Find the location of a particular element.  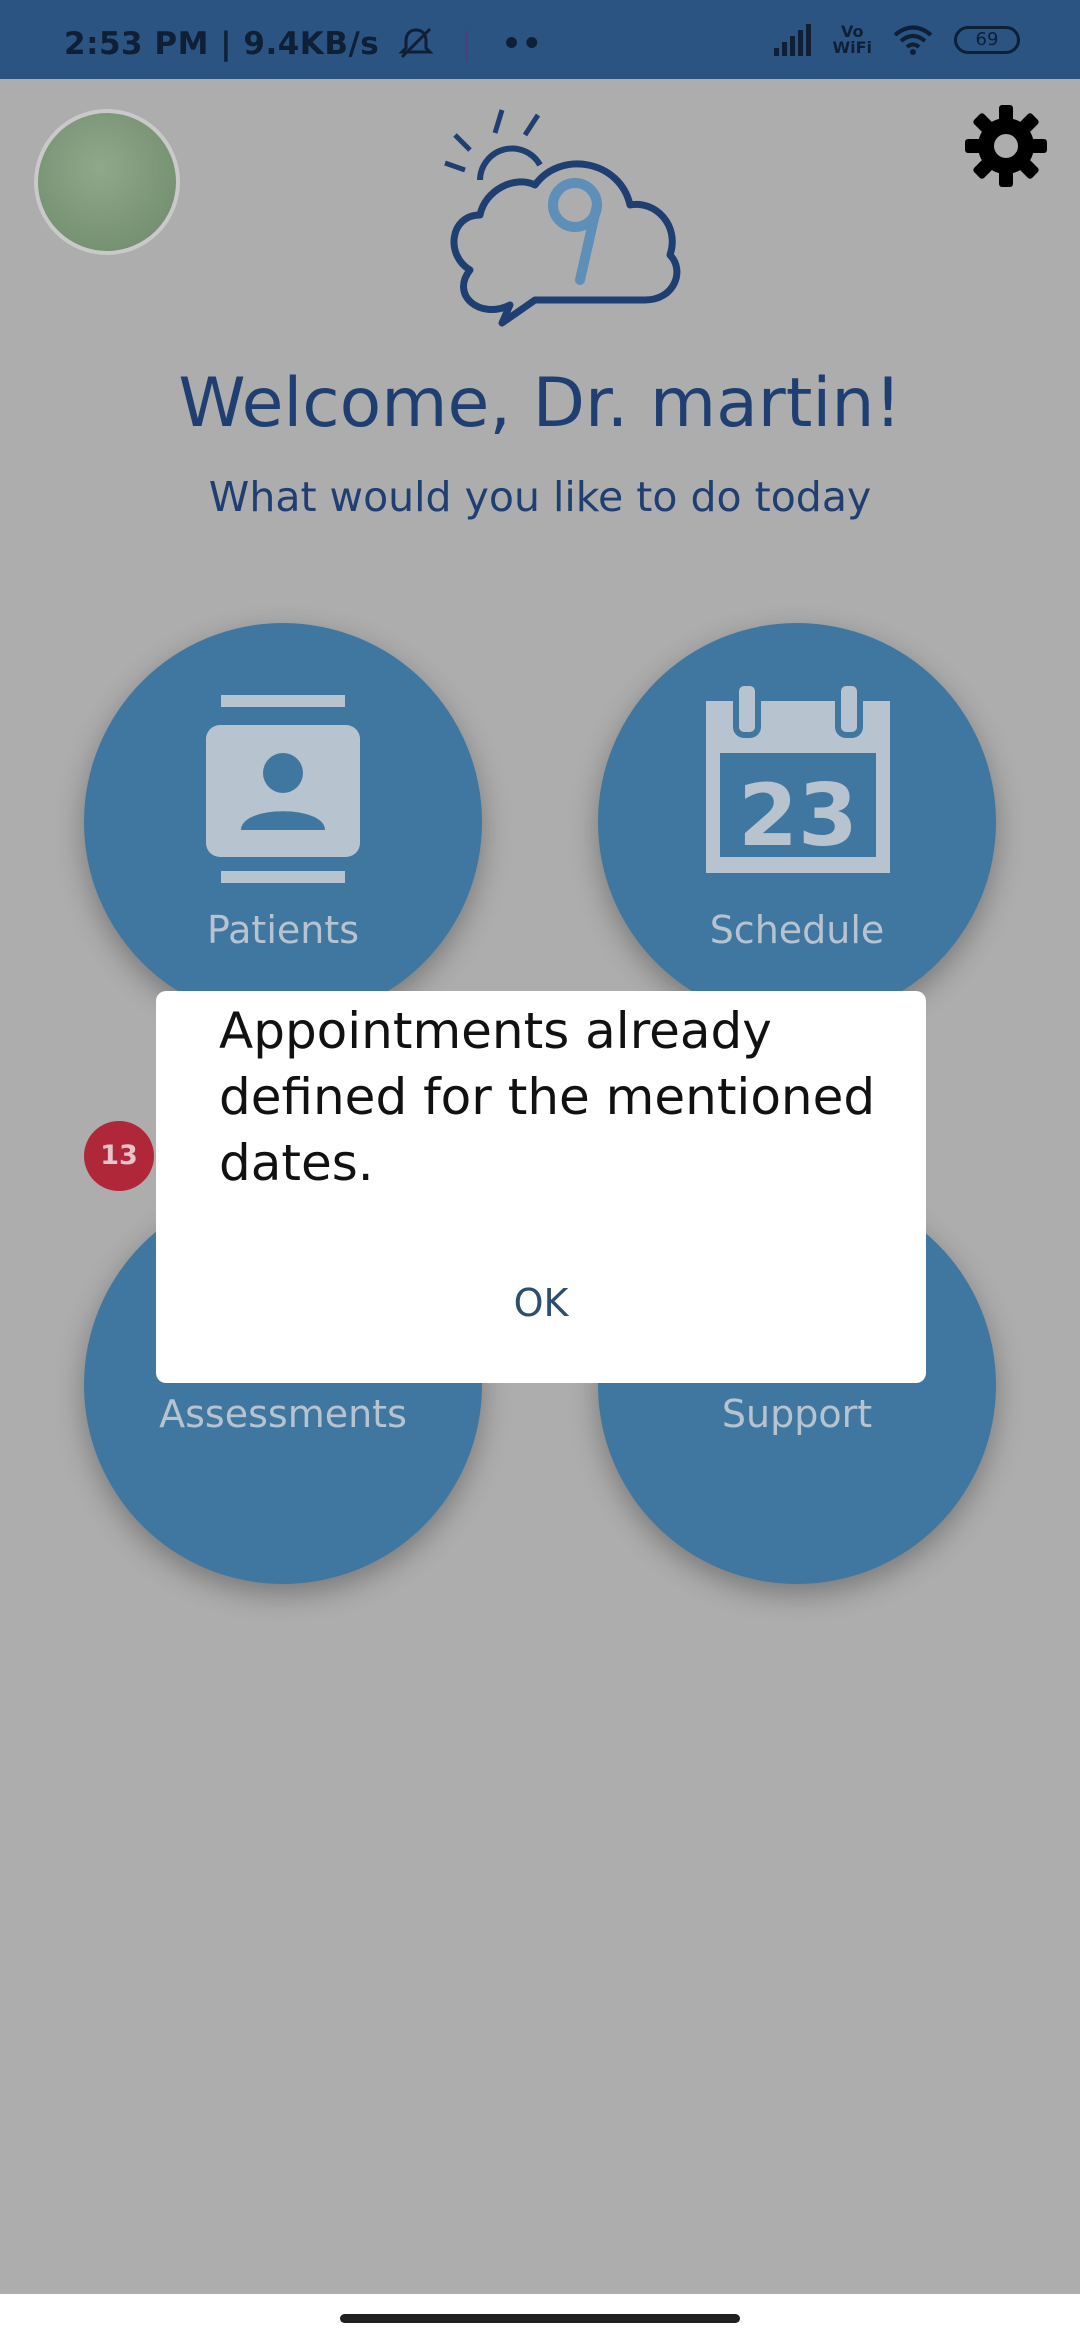

patients-tile: Patients is located at coordinates (283, 822).